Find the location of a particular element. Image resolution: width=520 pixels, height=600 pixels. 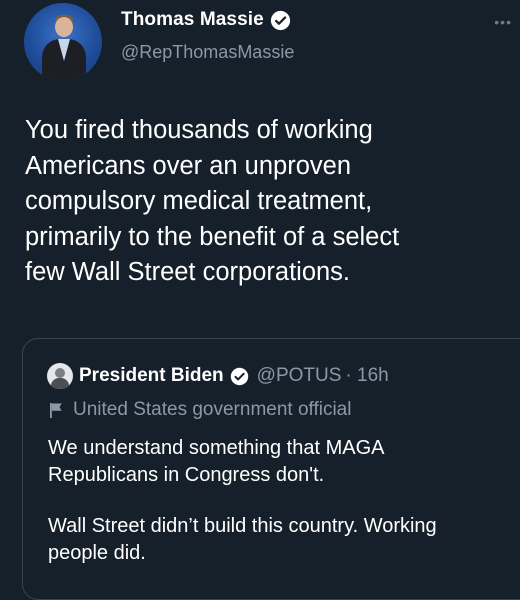

tweet-line: Americans over an unproven is located at coordinates (188, 165).